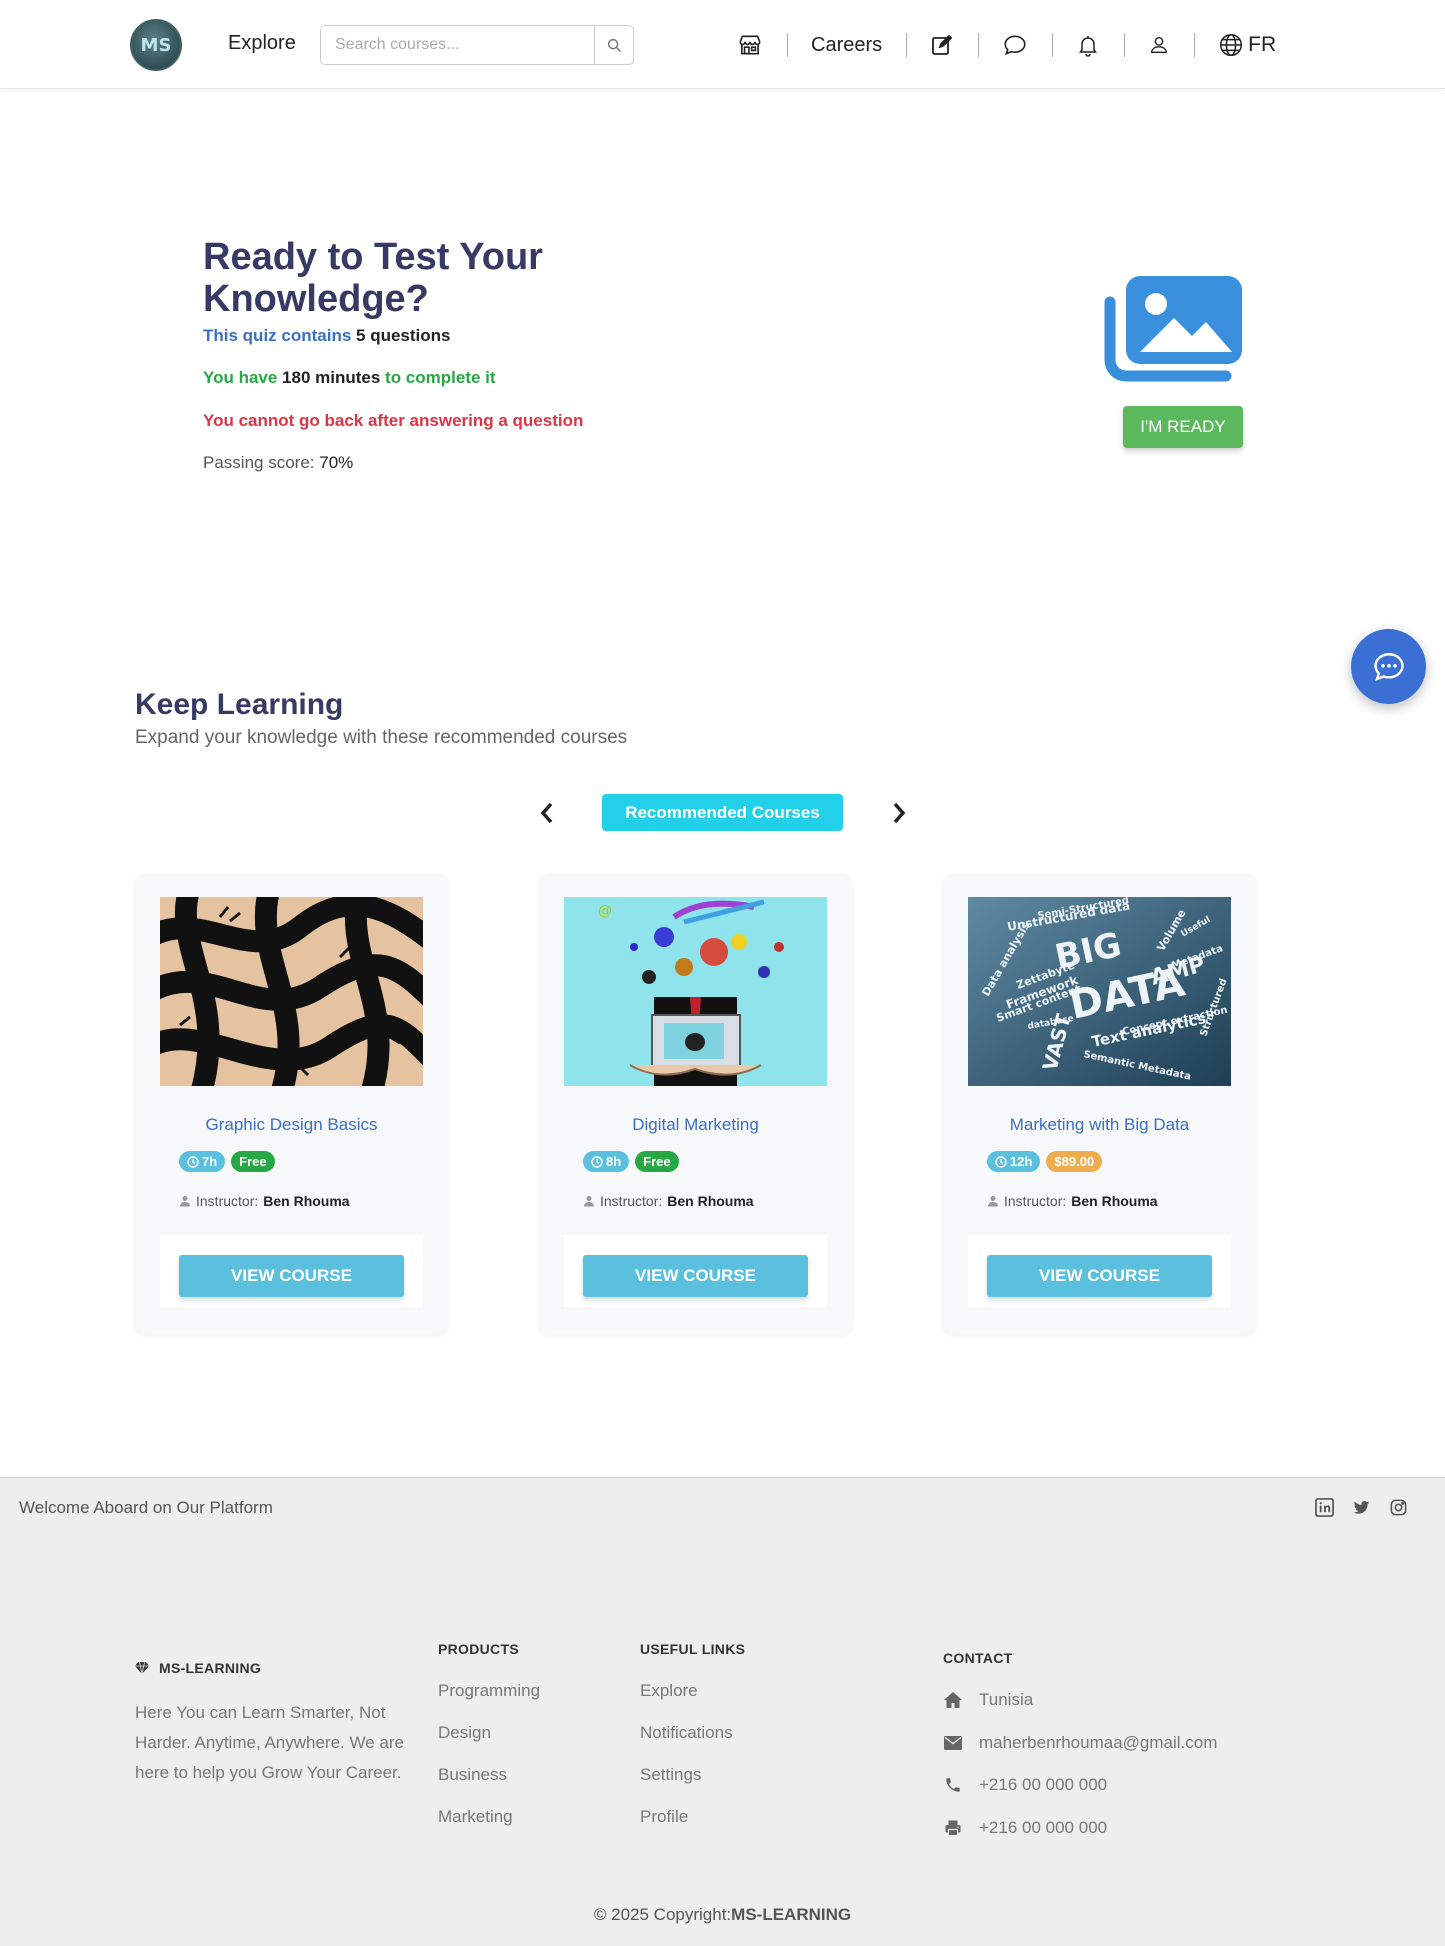 Image resolution: width=1445 pixels, height=1946 pixels. Describe the element at coordinates (695, 1125) in the screenshot. I see `course-title: Digital Marketing` at that location.